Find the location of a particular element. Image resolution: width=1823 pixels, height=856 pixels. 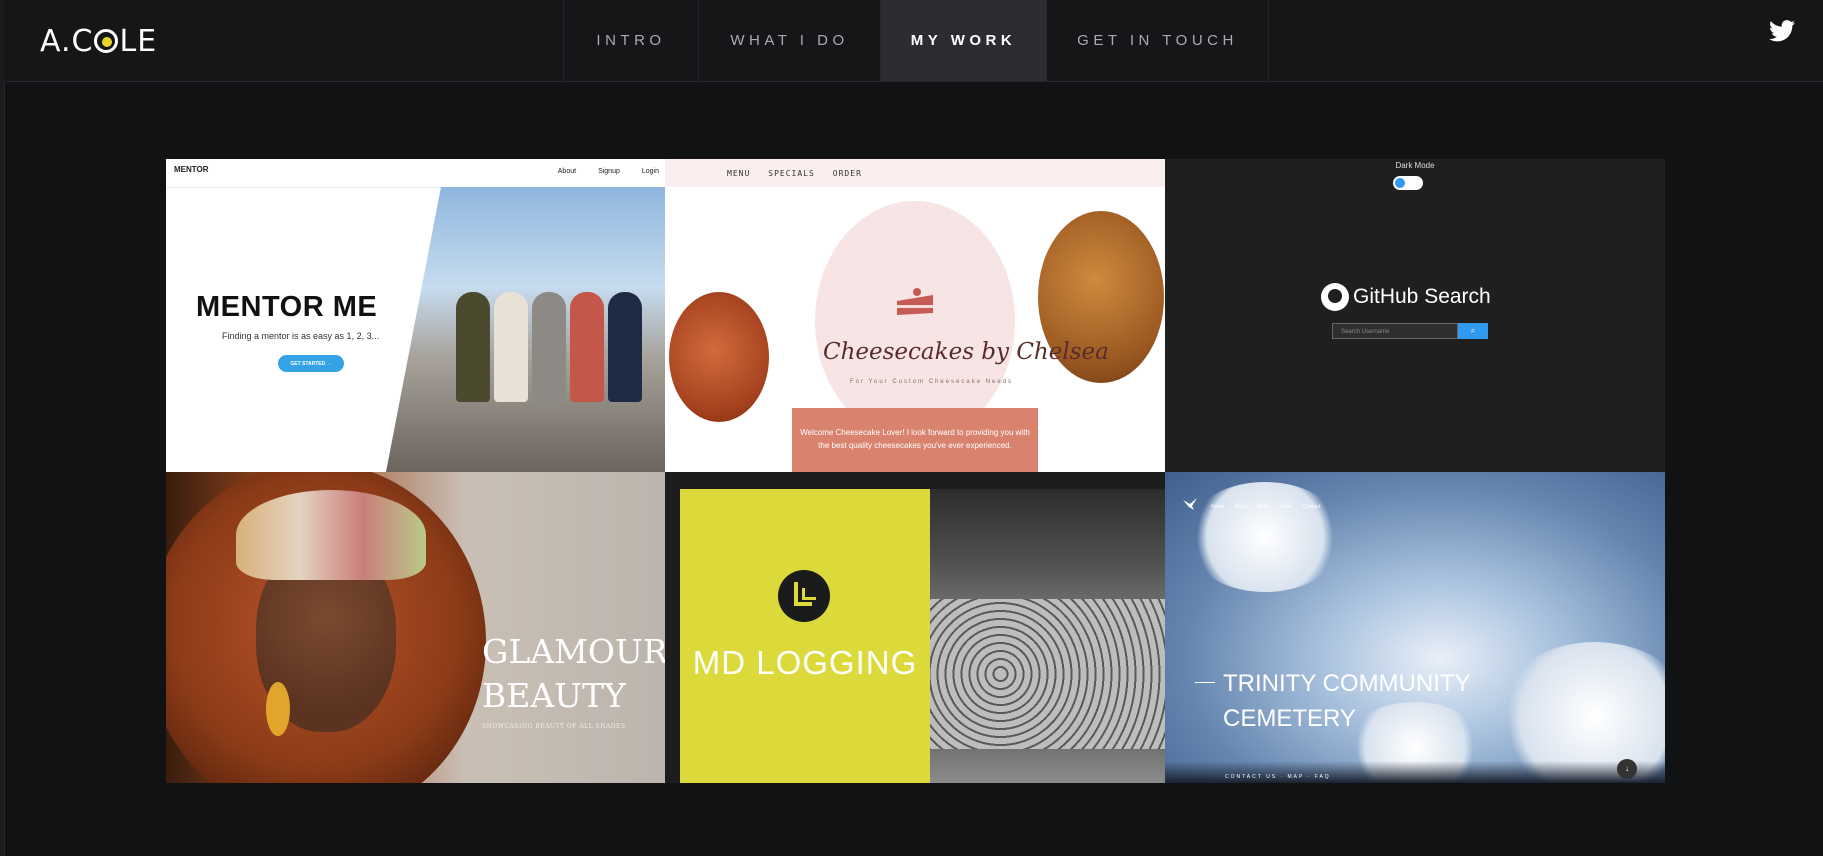

twitter-icon is located at coordinates (1782, 31).